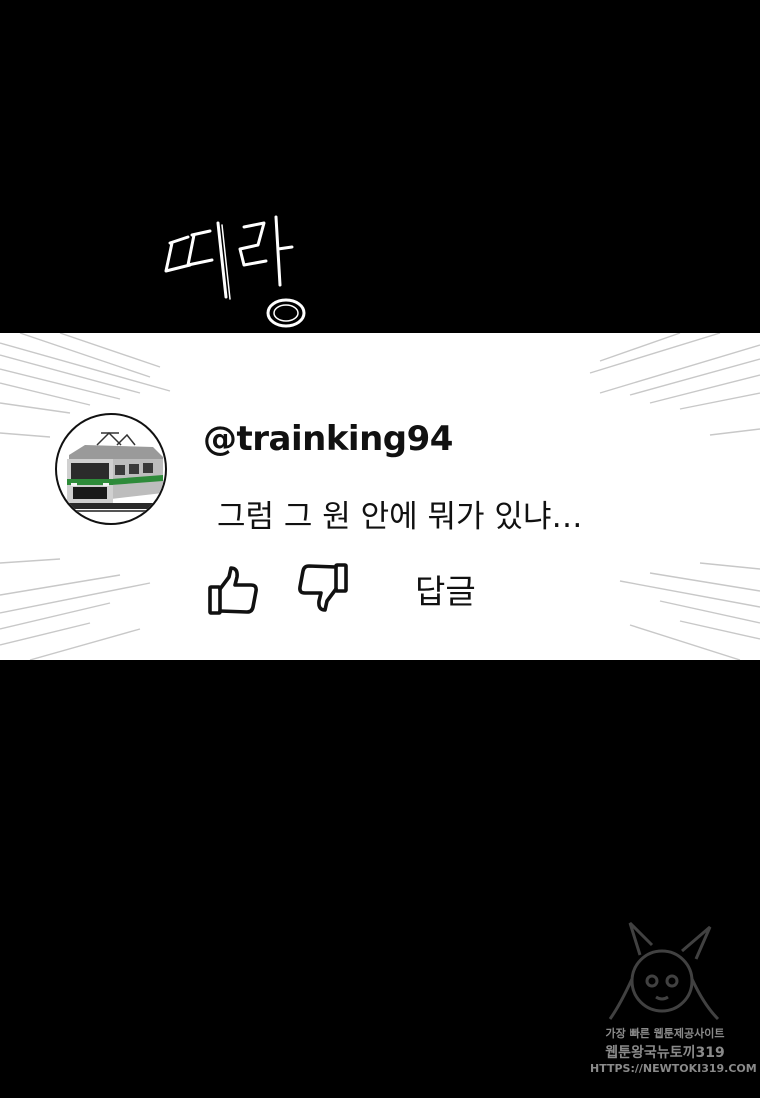 This screenshot has width=760, height=1098. What do you see at coordinates (445, 589) in the screenshot?
I see `reply-button: 답글` at bounding box center [445, 589].